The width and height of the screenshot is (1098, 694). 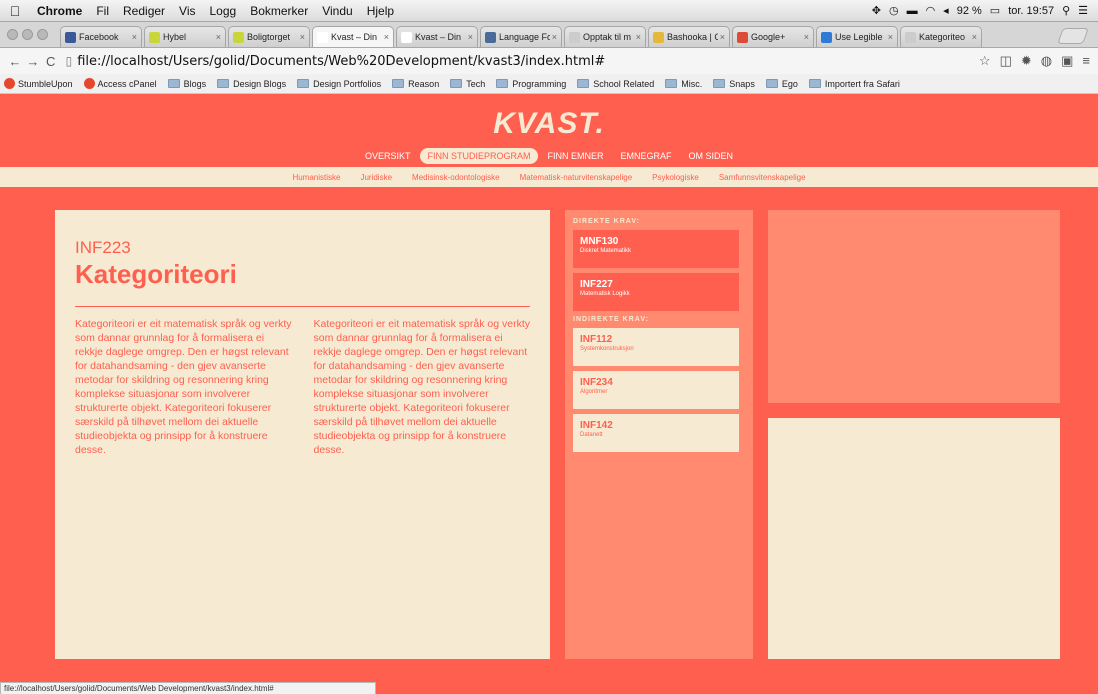 I want to click on requirement-title: Diskret Matematikk, so click(x=606, y=251).